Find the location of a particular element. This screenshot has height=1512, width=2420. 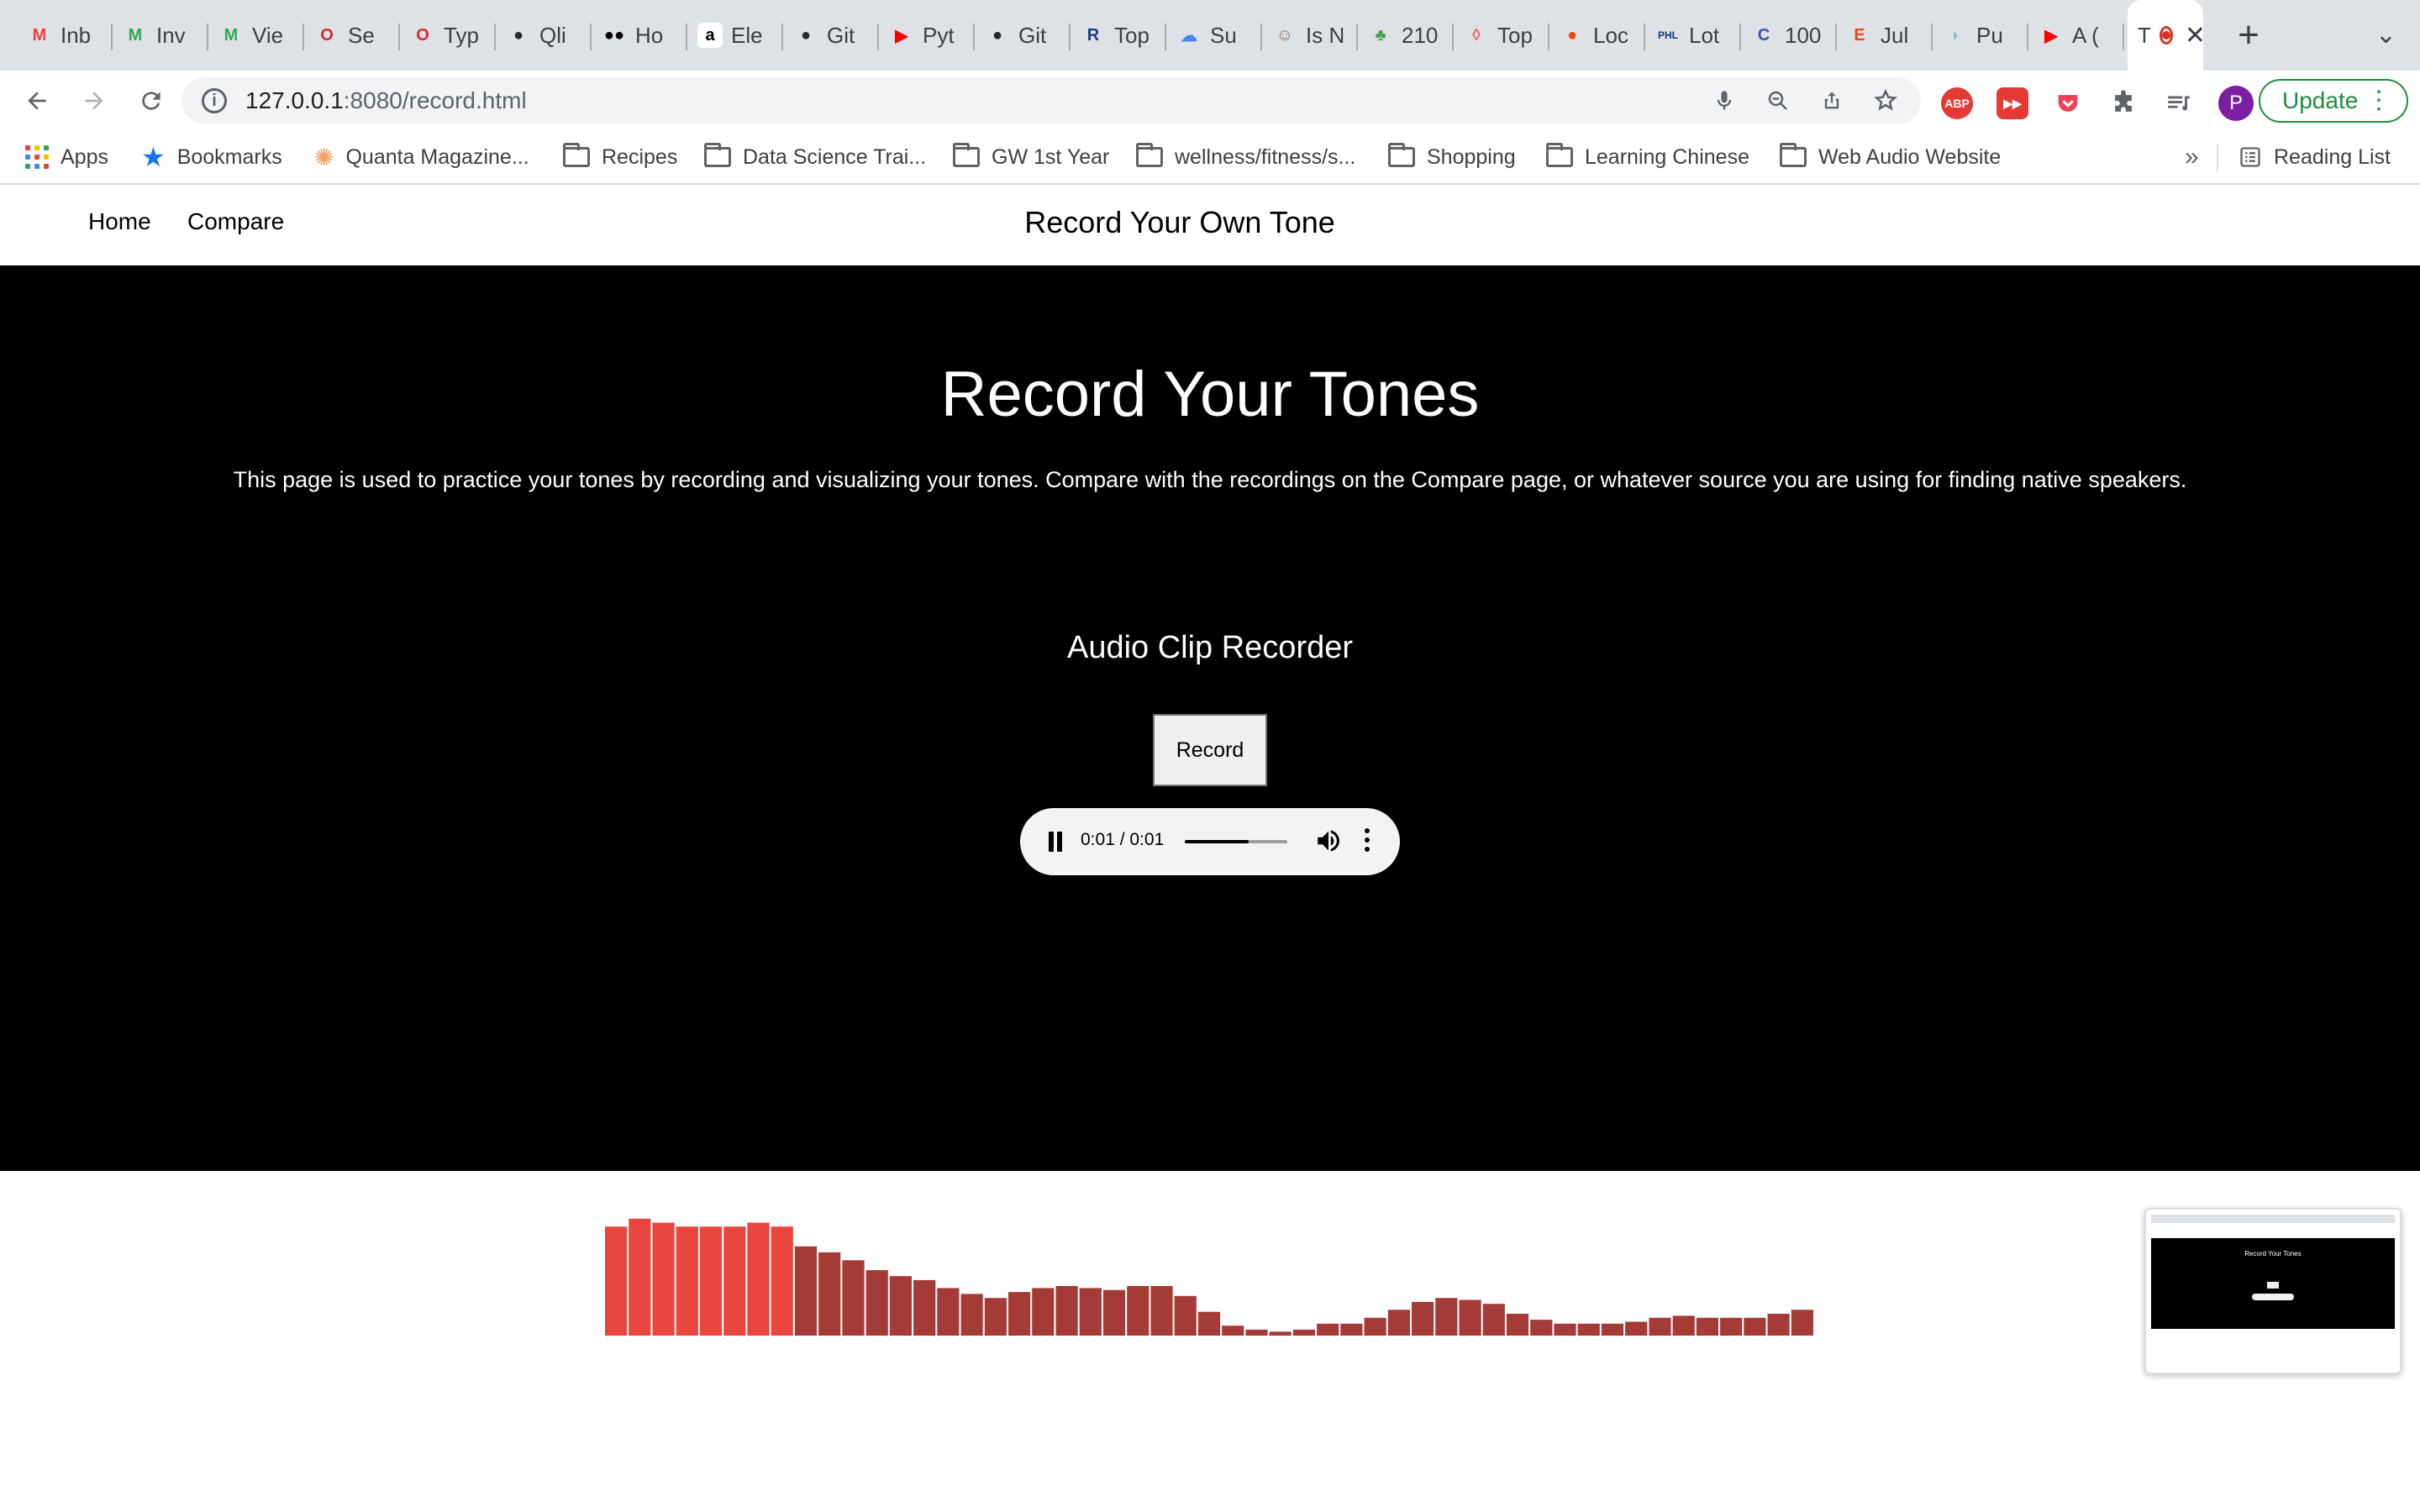

tab-6: ●● Ho is located at coordinates (639, 35).